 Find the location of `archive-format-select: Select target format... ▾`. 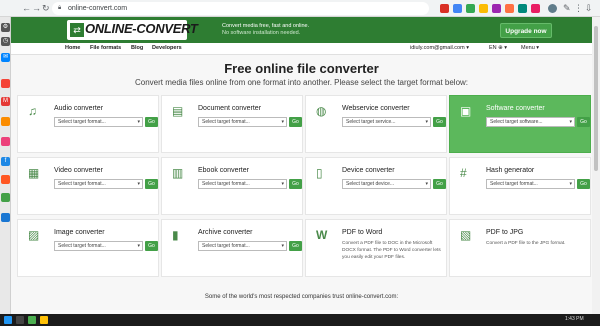

archive-format-select: Select target format... ▾ is located at coordinates (242, 246).